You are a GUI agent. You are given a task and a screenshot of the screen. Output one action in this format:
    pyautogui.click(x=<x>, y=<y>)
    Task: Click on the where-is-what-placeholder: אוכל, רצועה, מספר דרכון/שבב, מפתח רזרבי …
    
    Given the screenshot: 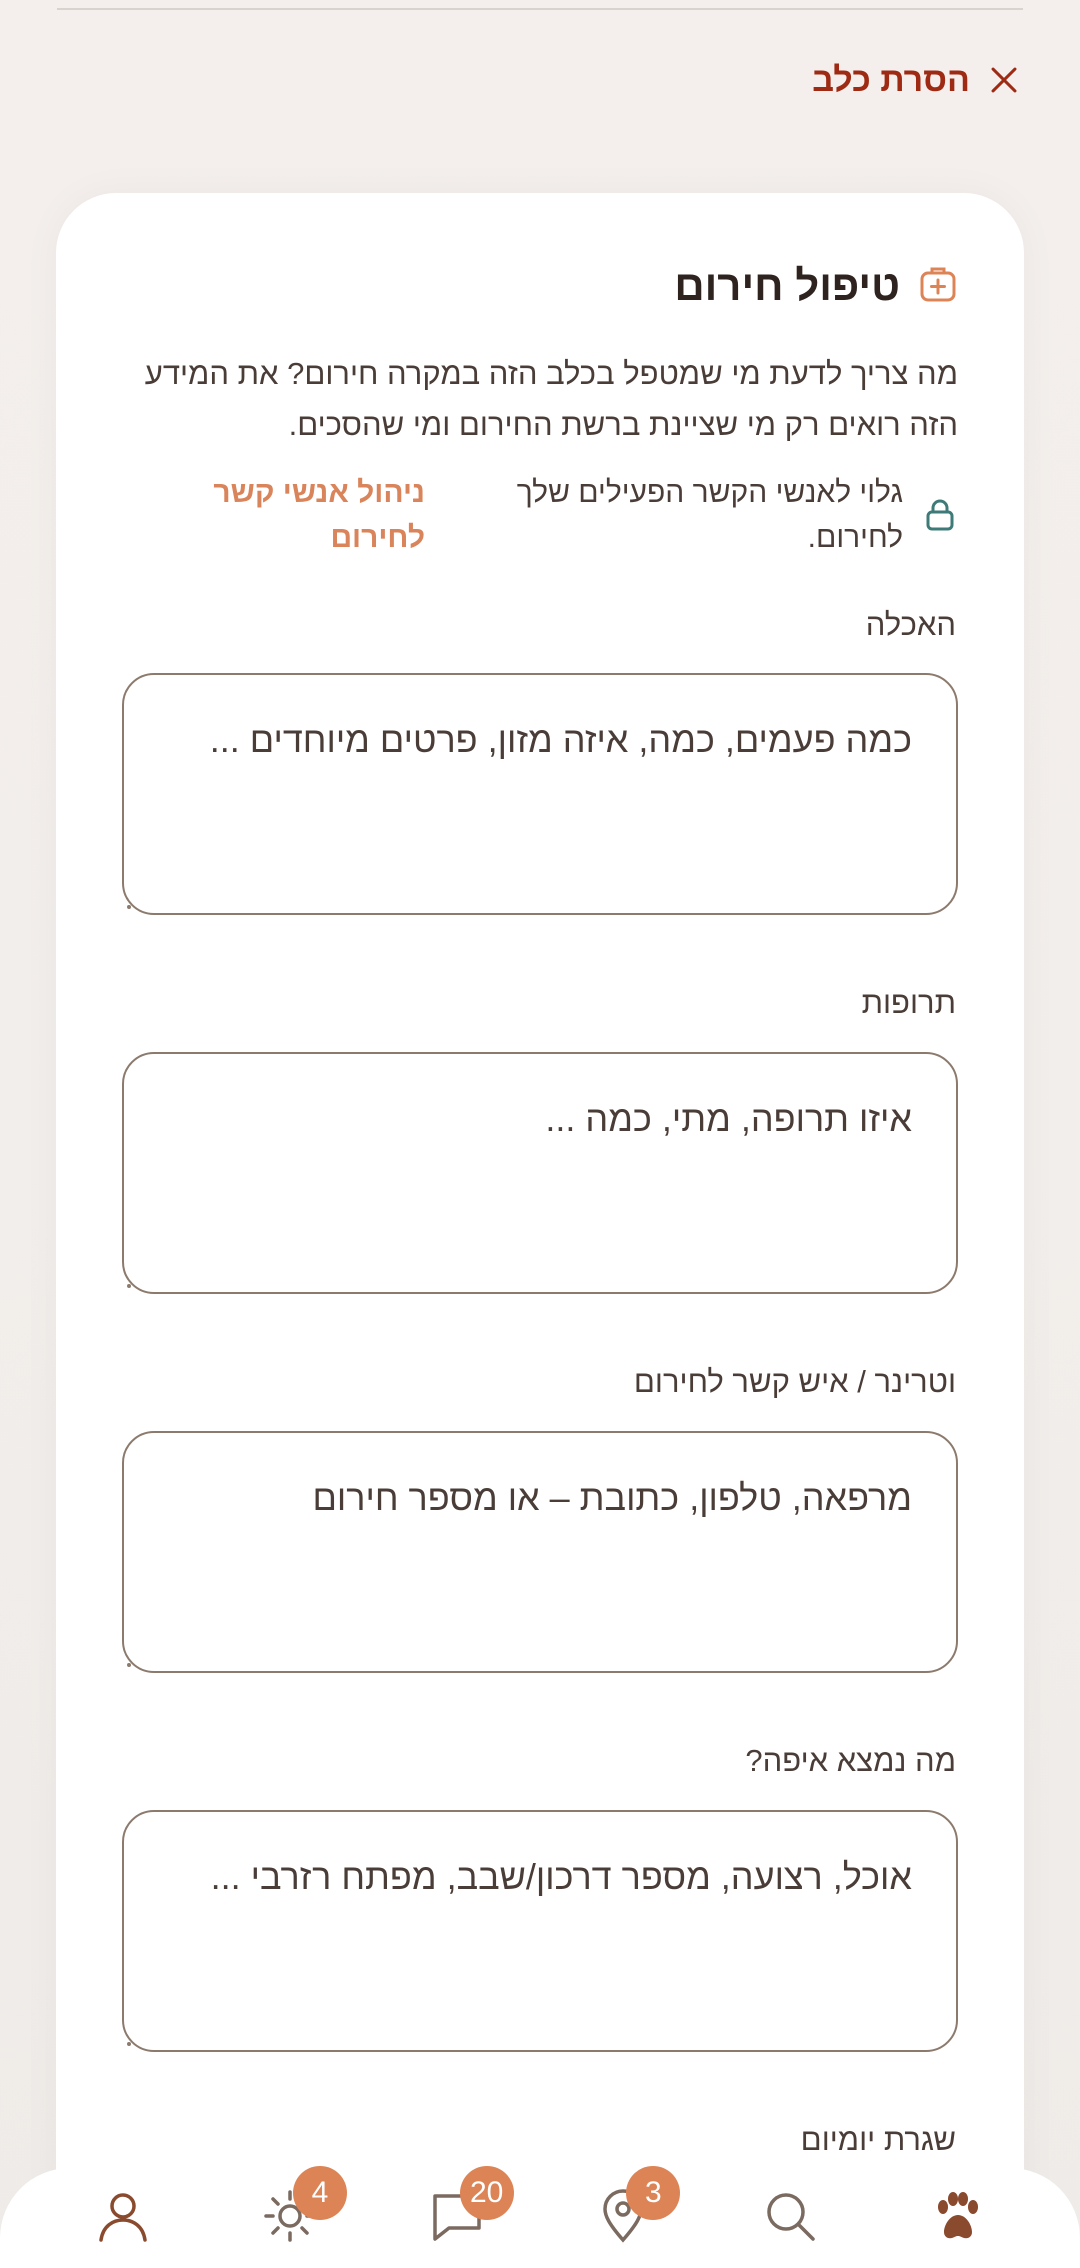 What is the action you would take?
    pyautogui.click(x=561, y=1876)
    